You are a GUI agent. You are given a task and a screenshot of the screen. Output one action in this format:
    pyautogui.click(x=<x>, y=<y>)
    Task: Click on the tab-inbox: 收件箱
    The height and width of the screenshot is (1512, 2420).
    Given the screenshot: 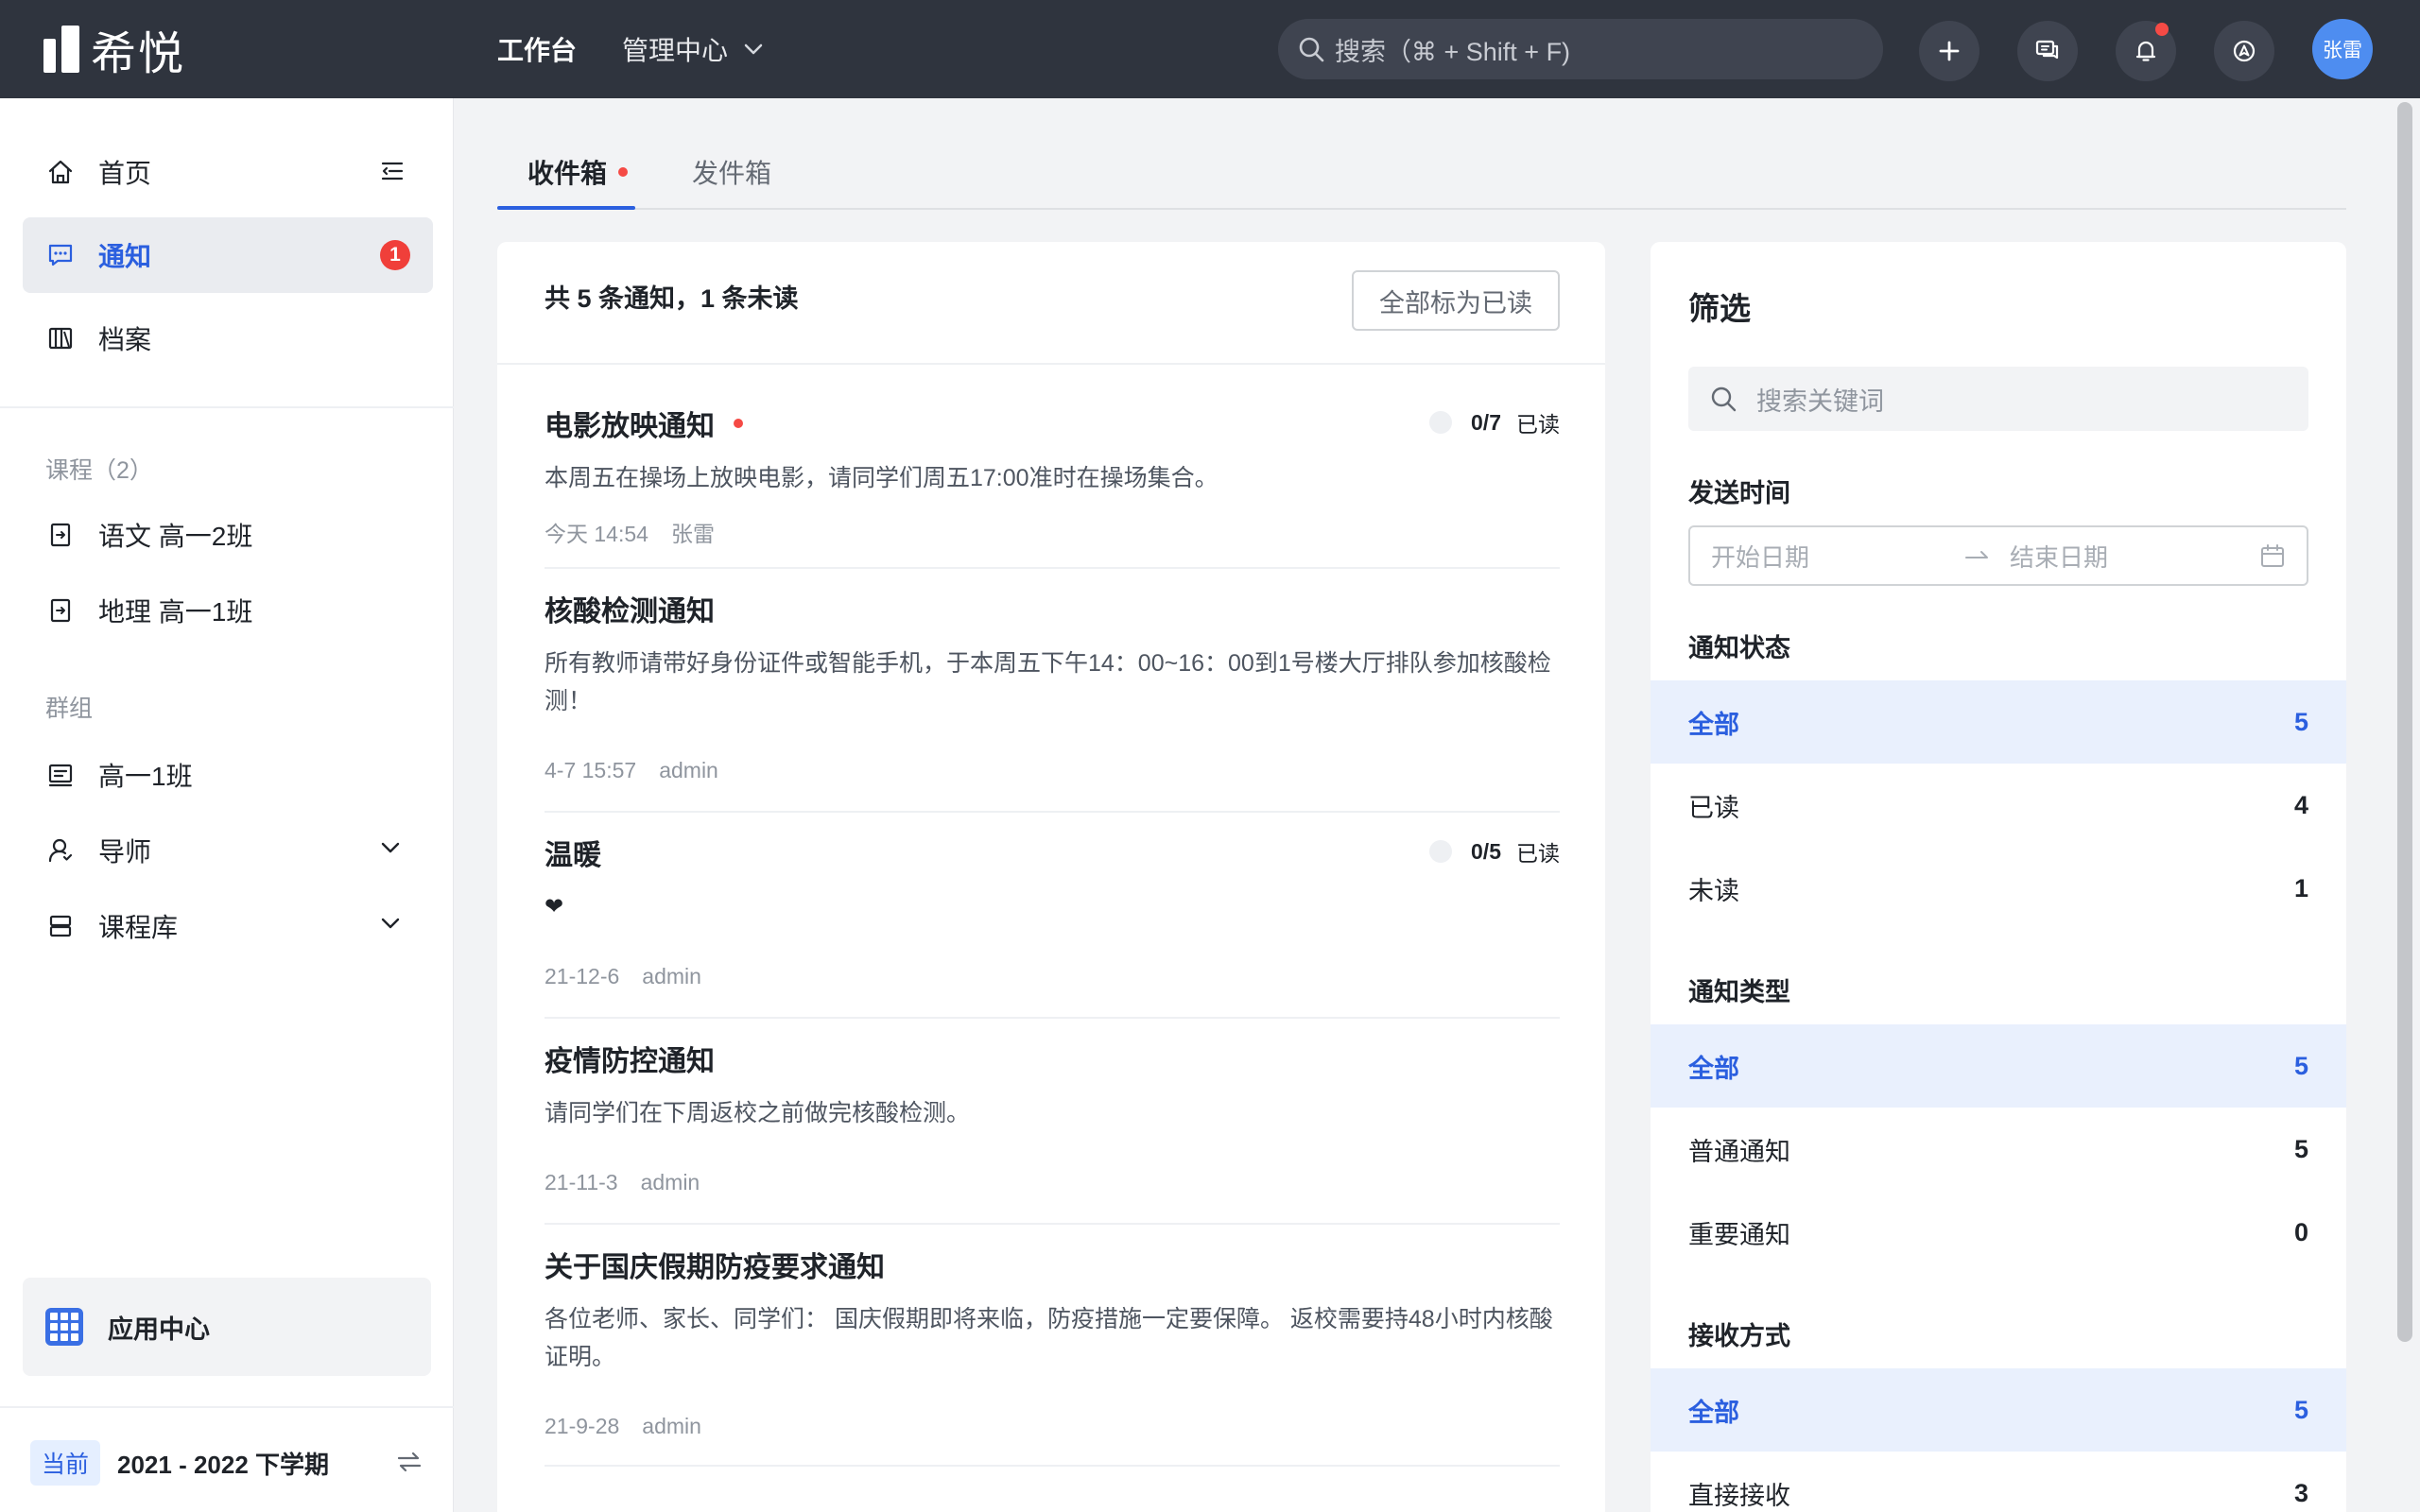 What is the action you would take?
    pyautogui.click(x=578, y=172)
    